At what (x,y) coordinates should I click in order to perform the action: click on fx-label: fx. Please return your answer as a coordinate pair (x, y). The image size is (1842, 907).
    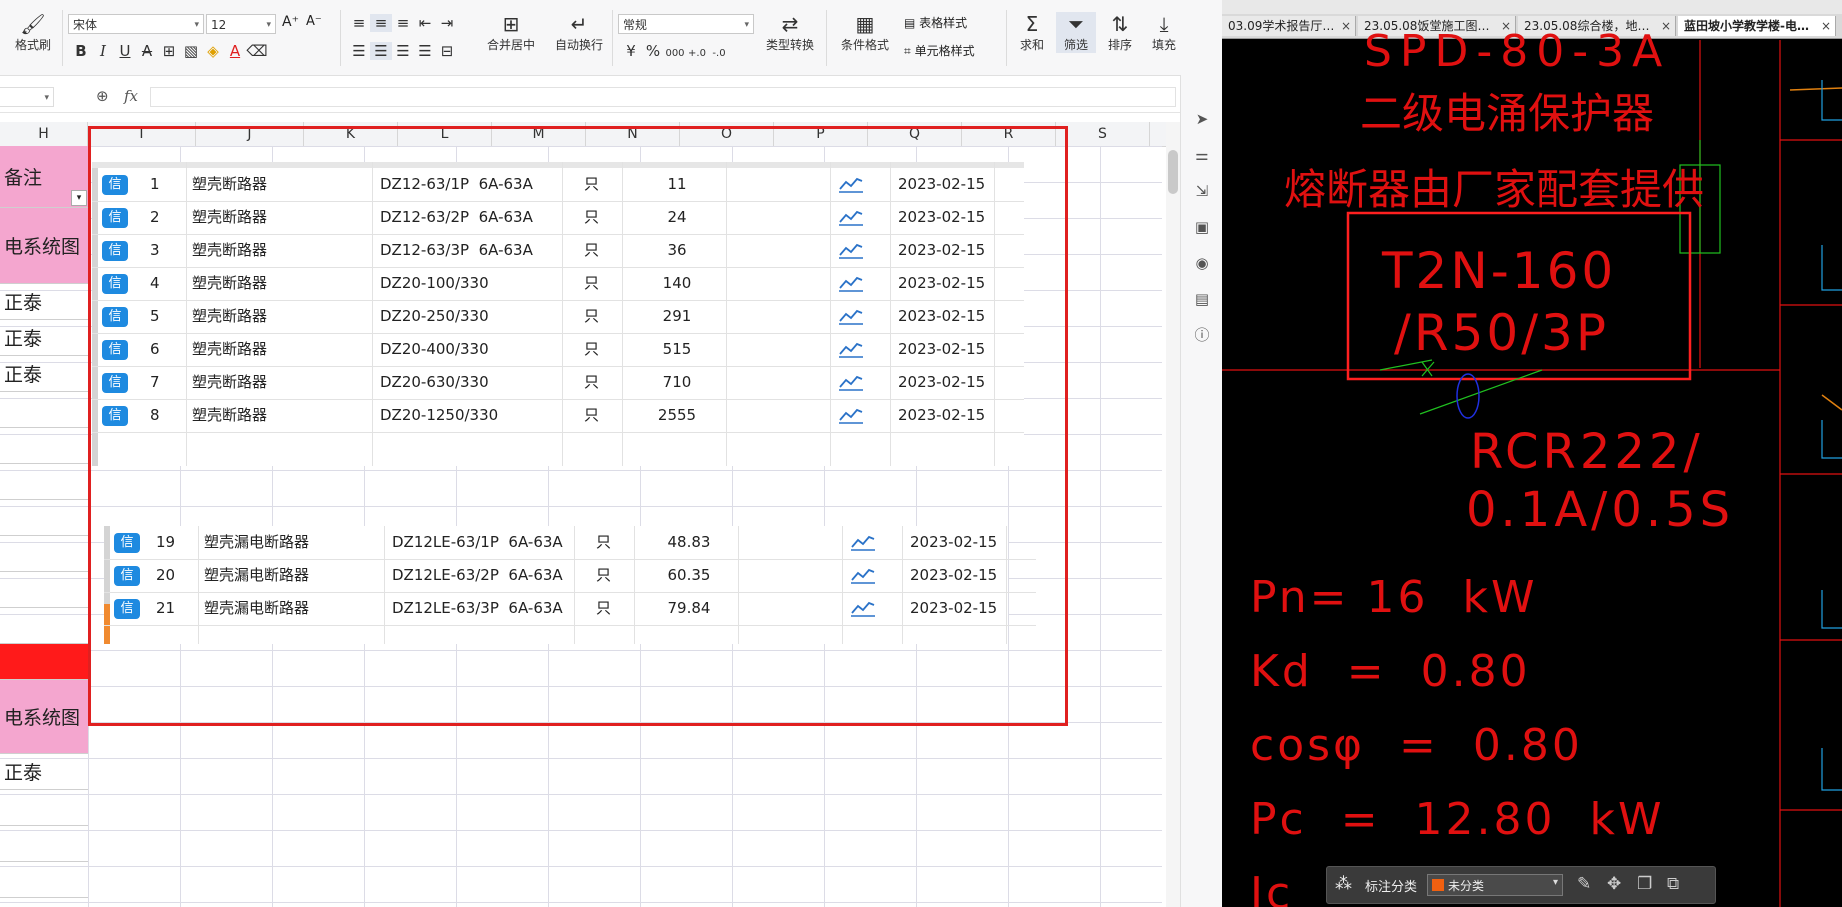
    Looking at the image, I should click on (131, 96).